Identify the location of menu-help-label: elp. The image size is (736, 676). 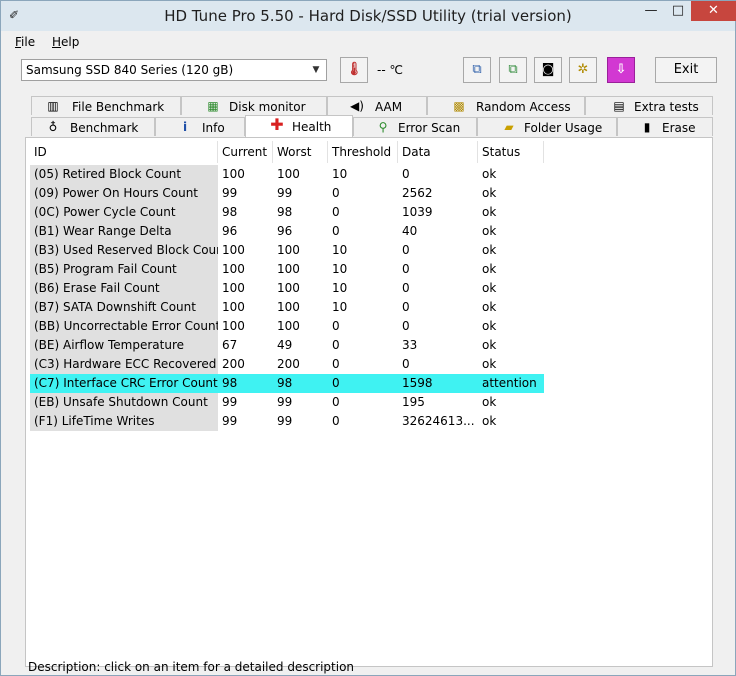
(70, 42).